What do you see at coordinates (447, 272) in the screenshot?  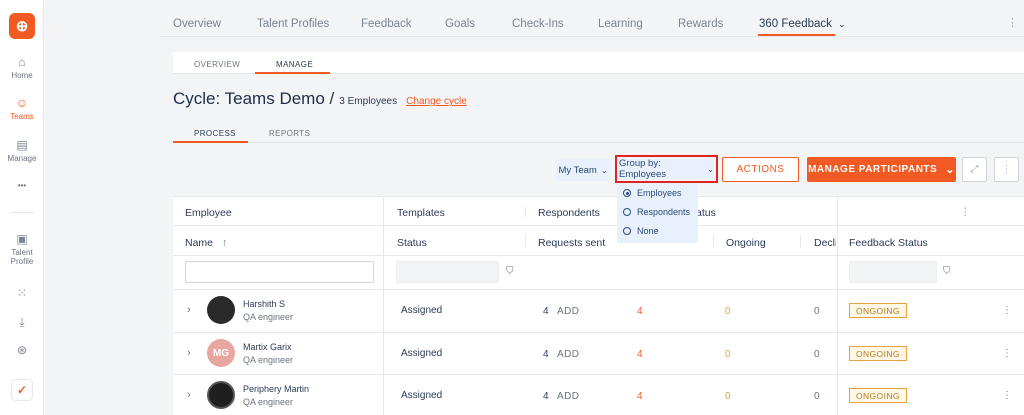 I see `status-filter-input` at bounding box center [447, 272].